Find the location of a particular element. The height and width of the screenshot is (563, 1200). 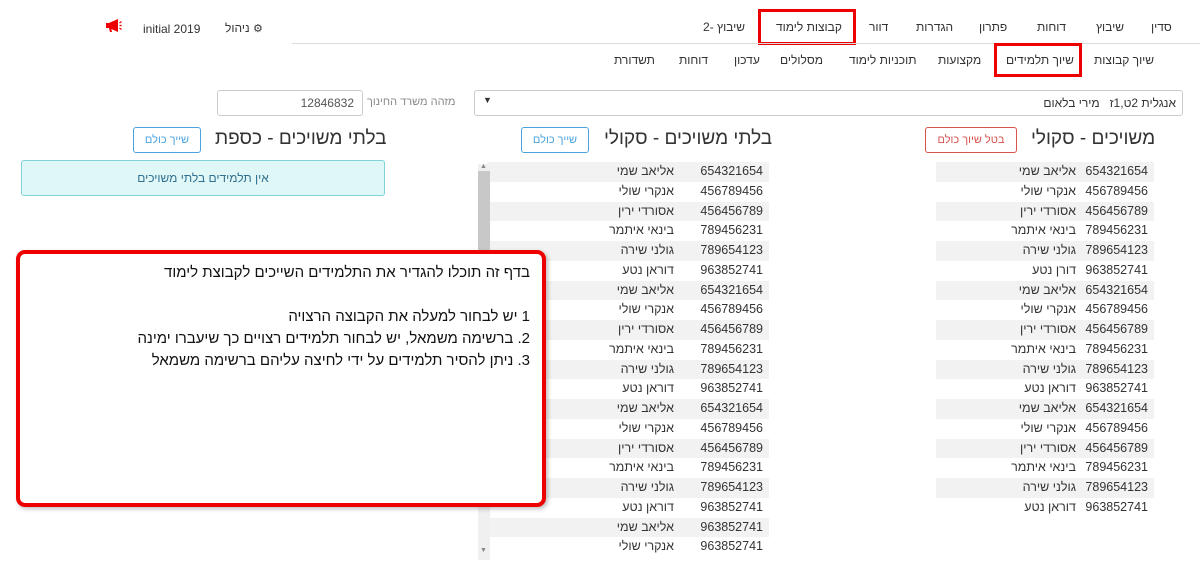

study-groups-highlight is located at coordinates (807, 27).